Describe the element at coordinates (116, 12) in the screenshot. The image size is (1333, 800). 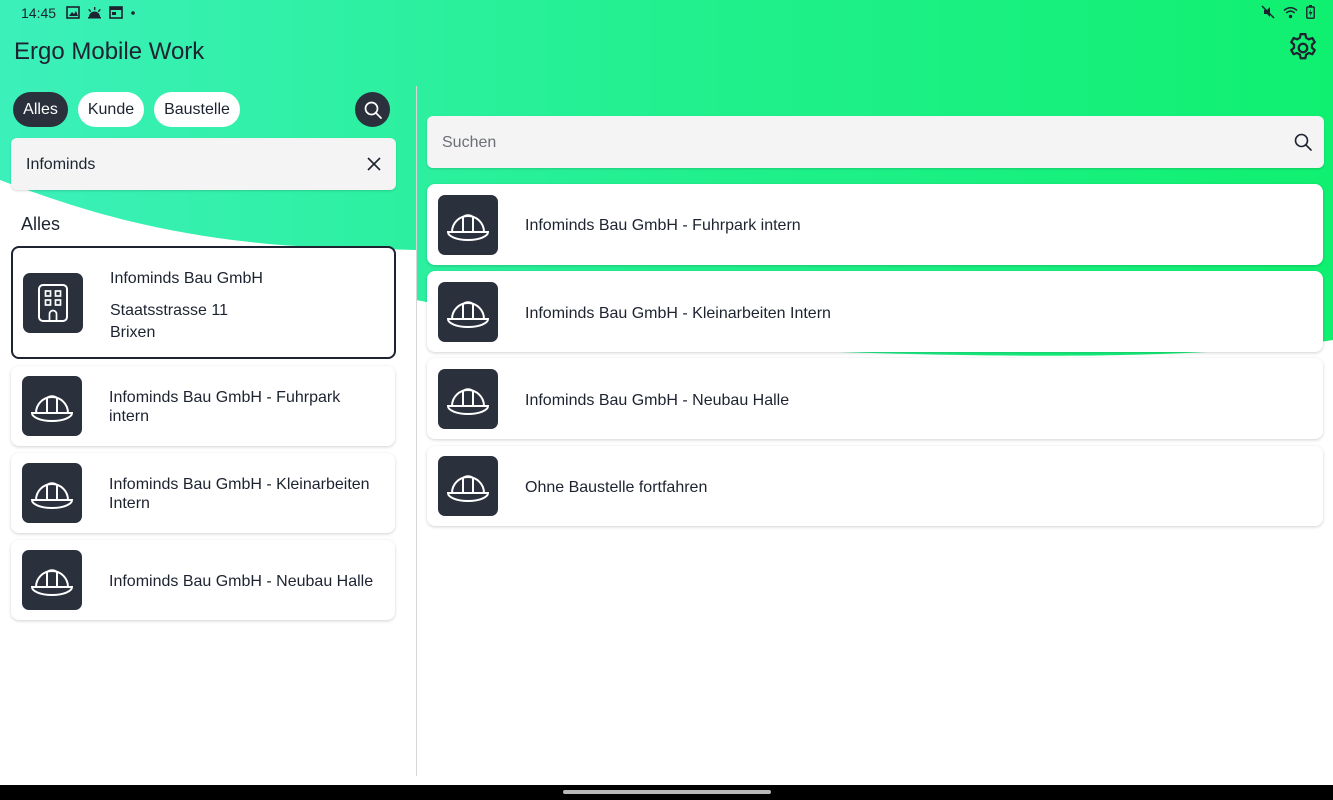
I see `calendar-notification-icon` at that location.